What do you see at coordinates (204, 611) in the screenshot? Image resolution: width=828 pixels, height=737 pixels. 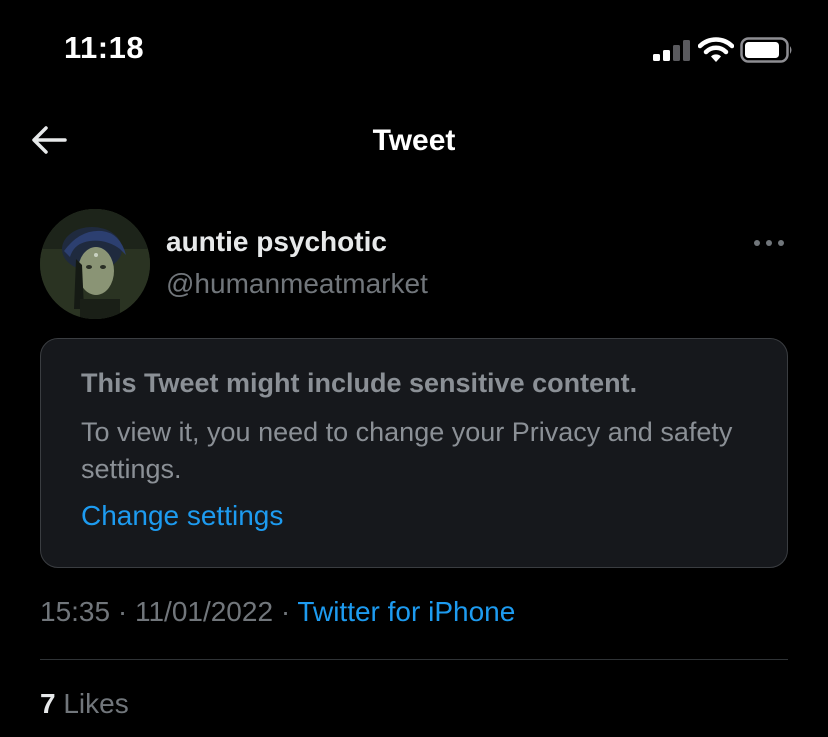 I see `tweet-date: 11/01/2022` at bounding box center [204, 611].